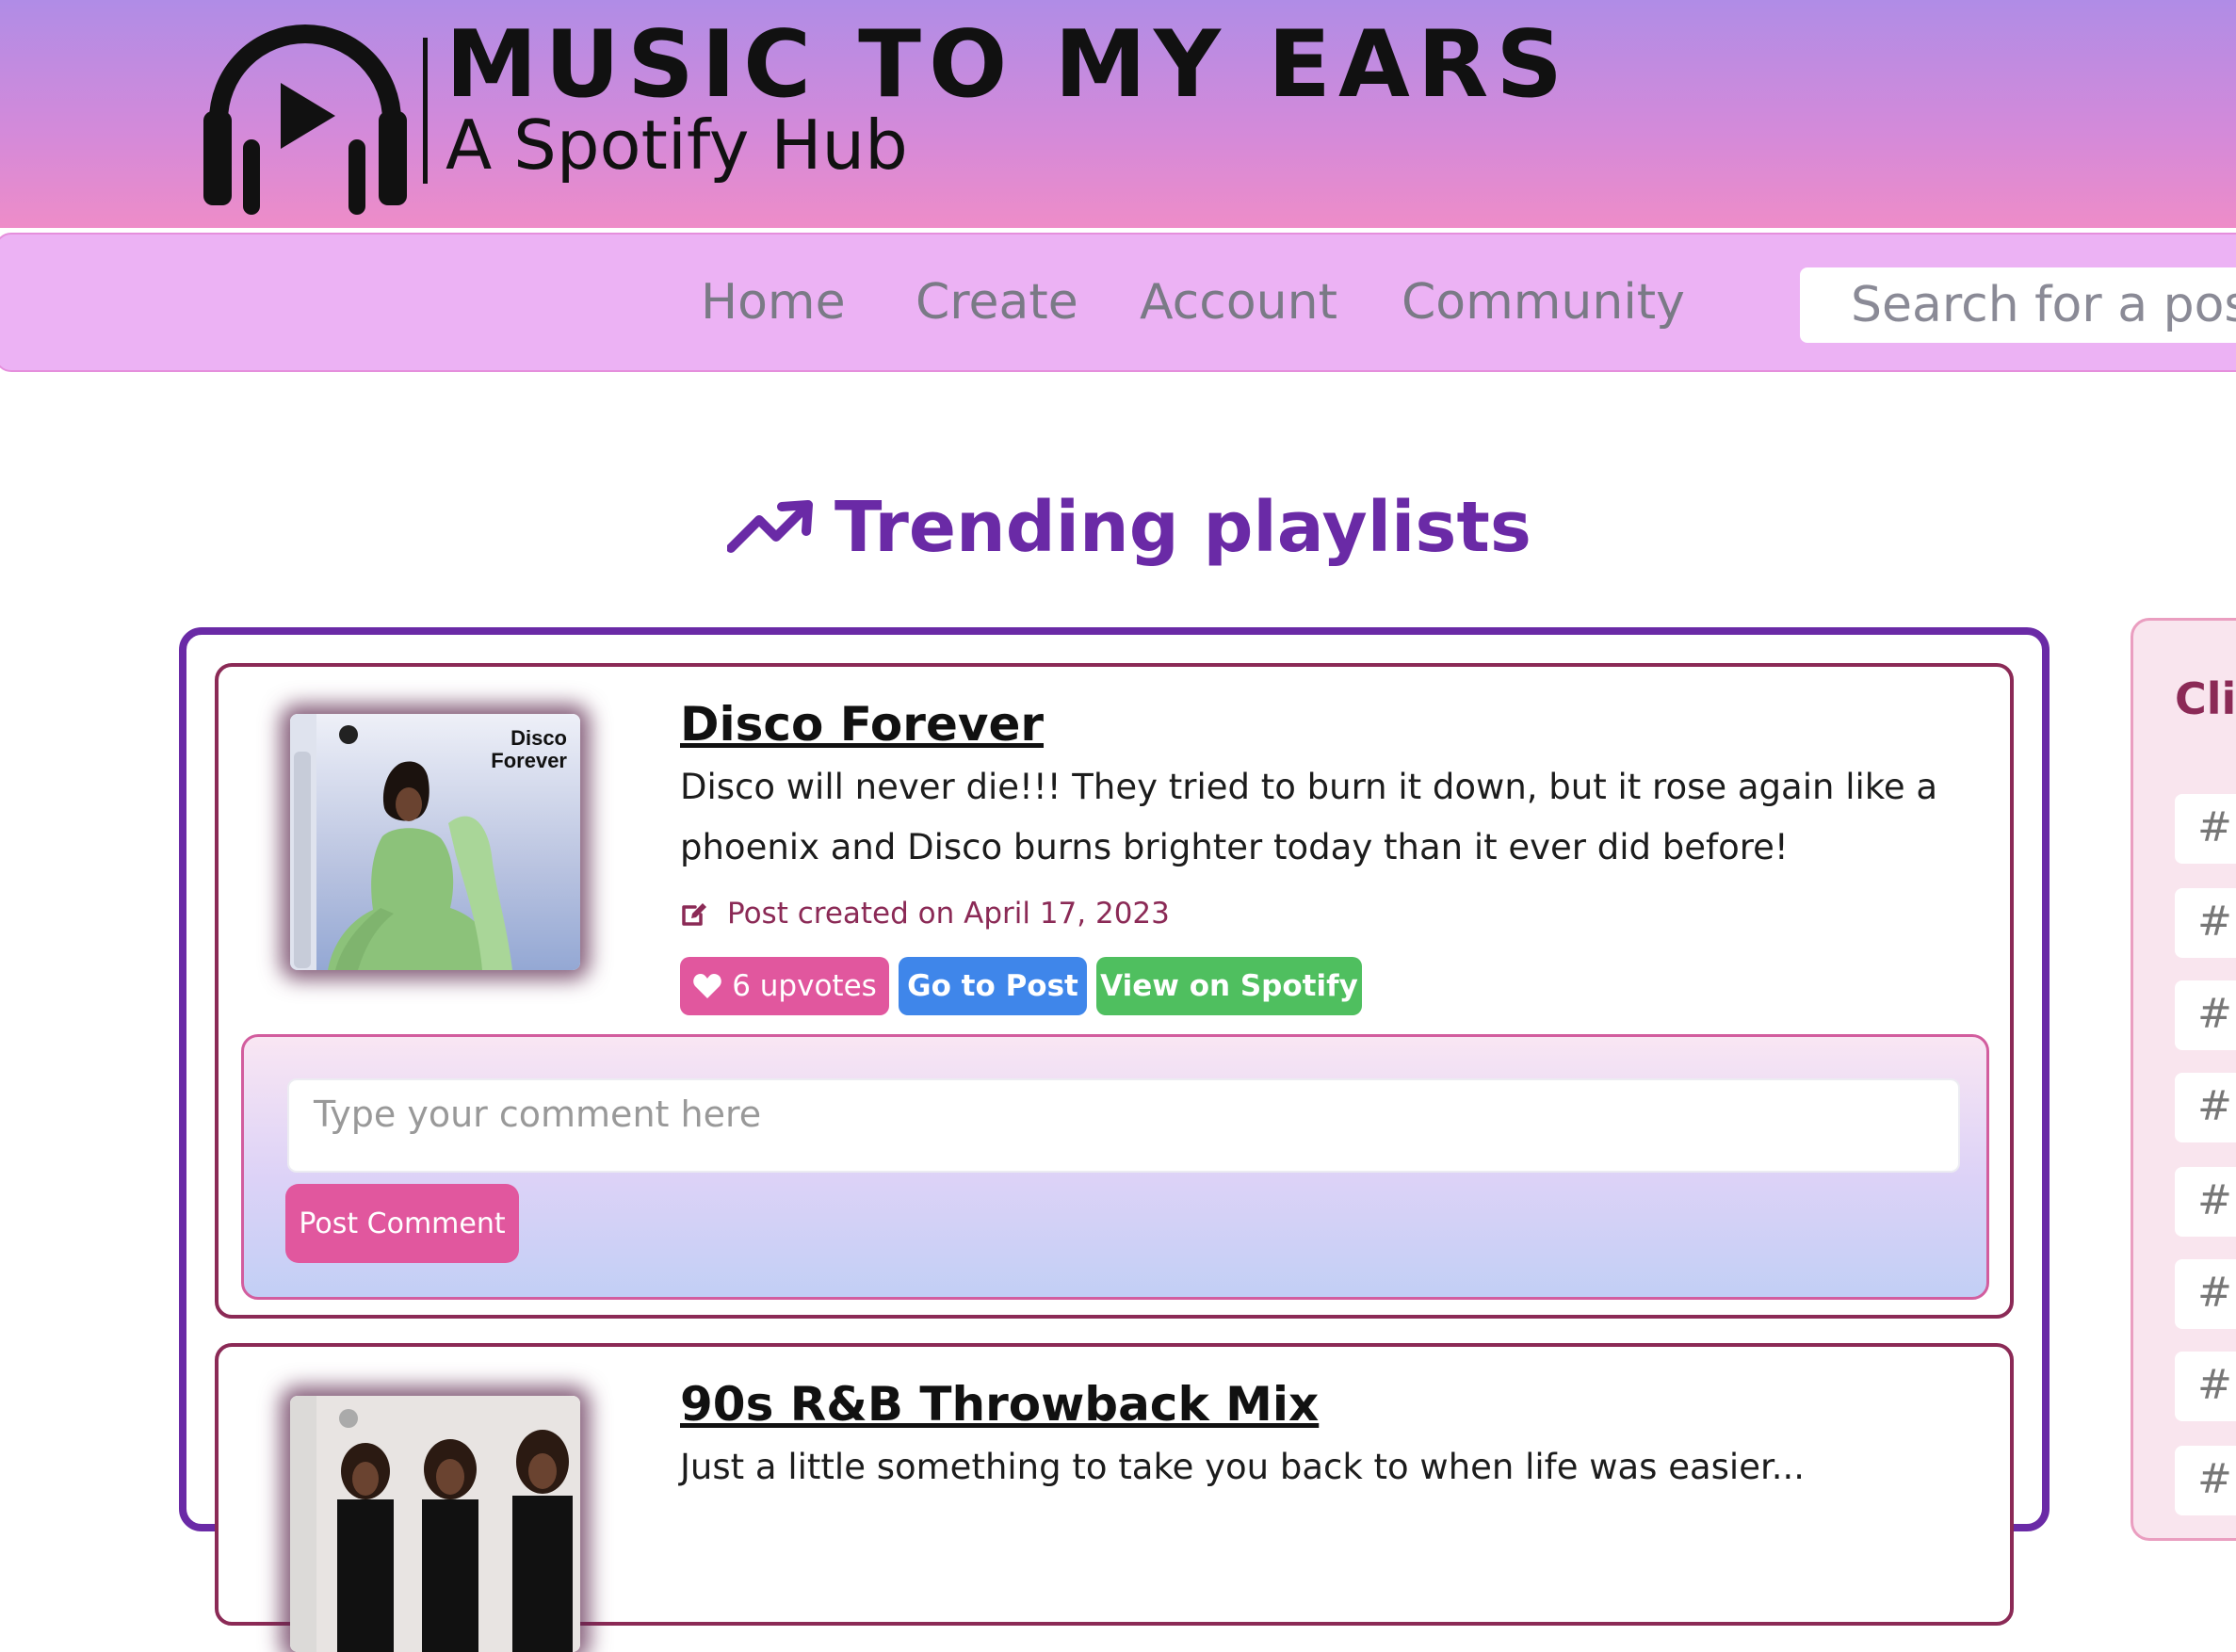 The height and width of the screenshot is (1652, 2236). Describe the element at coordinates (1008, 65) in the screenshot. I see `site-title: MUSIC TO MY EARS` at that location.